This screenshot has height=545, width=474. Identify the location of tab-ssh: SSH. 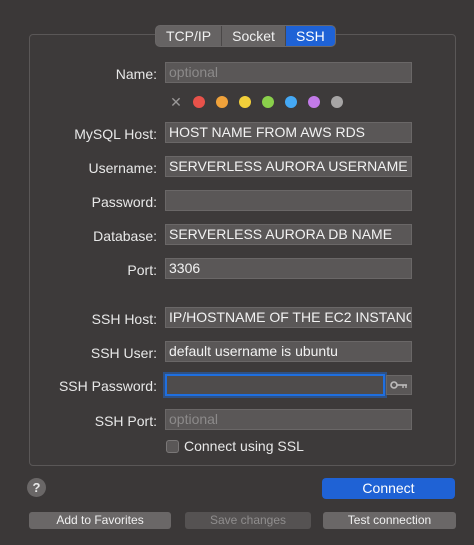
(310, 36).